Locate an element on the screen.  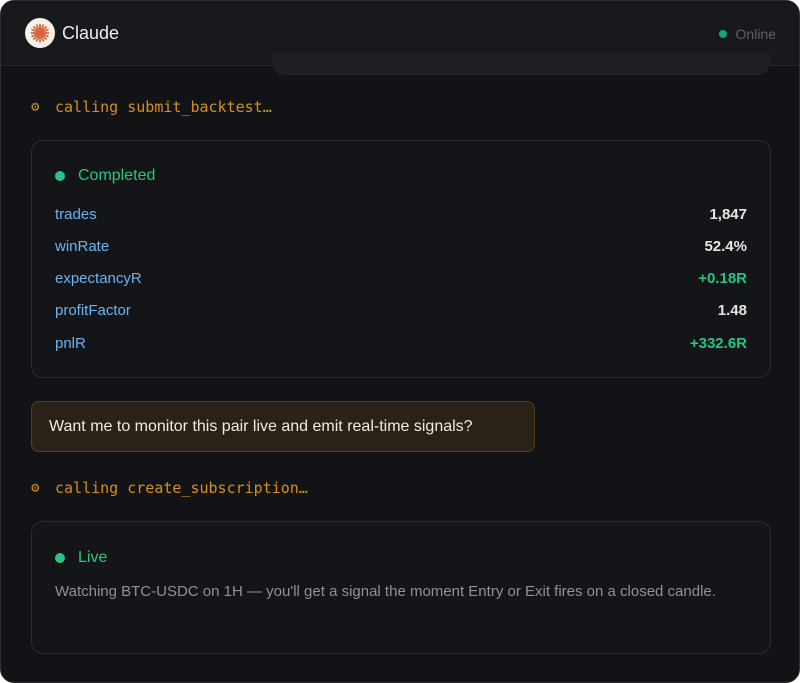
subscription-status-label: Live is located at coordinates (93, 557).